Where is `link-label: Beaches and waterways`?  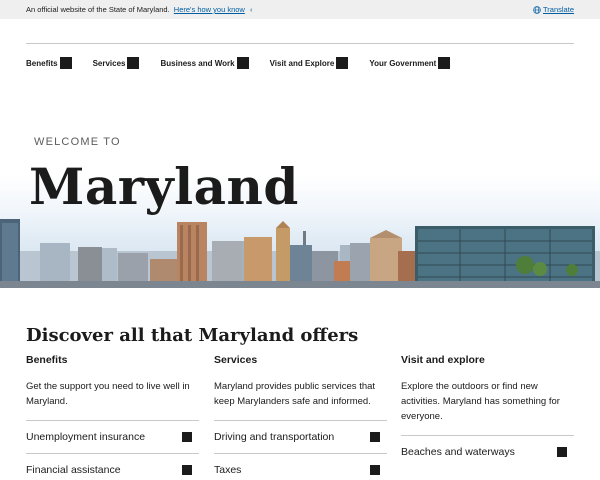
link-label: Beaches and waterways is located at coordinates (458, 452).